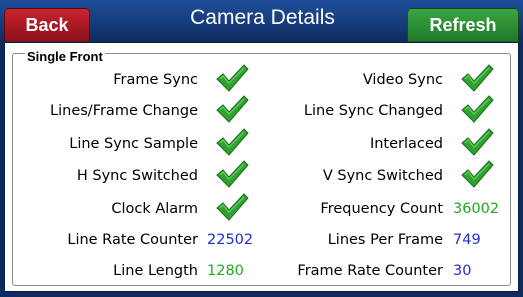 This screenshot has width=523, height=297. I want to click on page-title: Camera Details, so click(262, 17).